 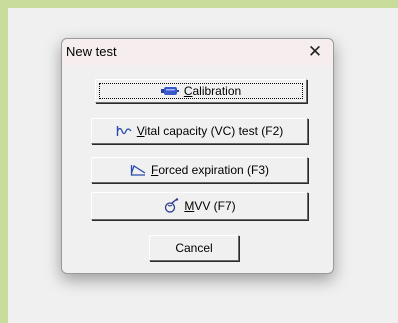 I want to click on dialog-titlebar: New test ✕, so click(x=197, y=53).